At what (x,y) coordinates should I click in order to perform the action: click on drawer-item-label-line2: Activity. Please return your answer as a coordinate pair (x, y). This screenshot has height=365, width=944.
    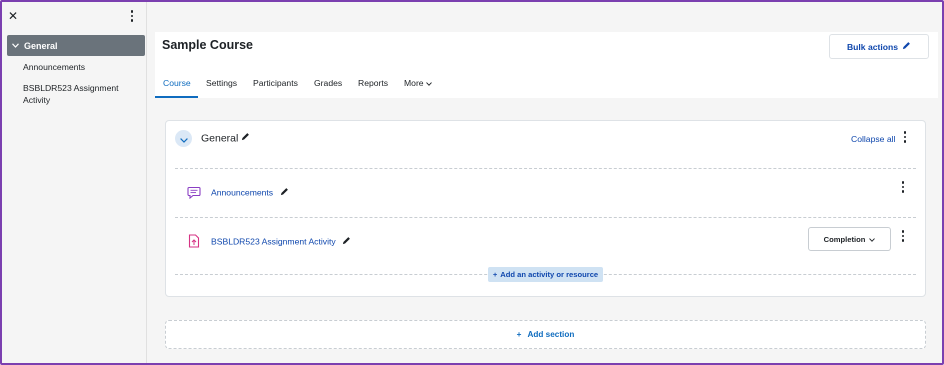
    Looking at the image, I should click on (37, 100).